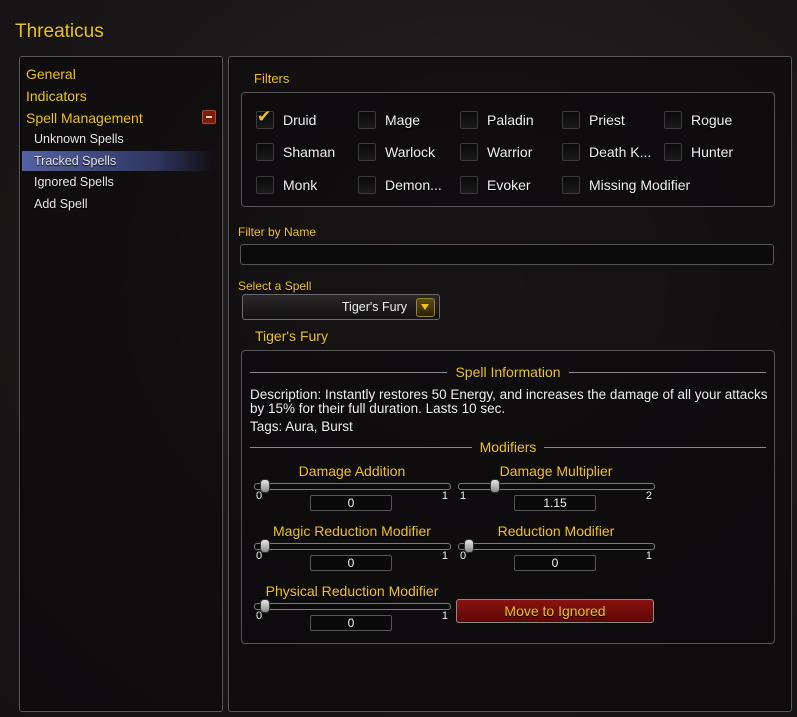  Describe the element at coordinates (555, 503) in the screenshot. I see `damage-multiplier-value-input` at that location.